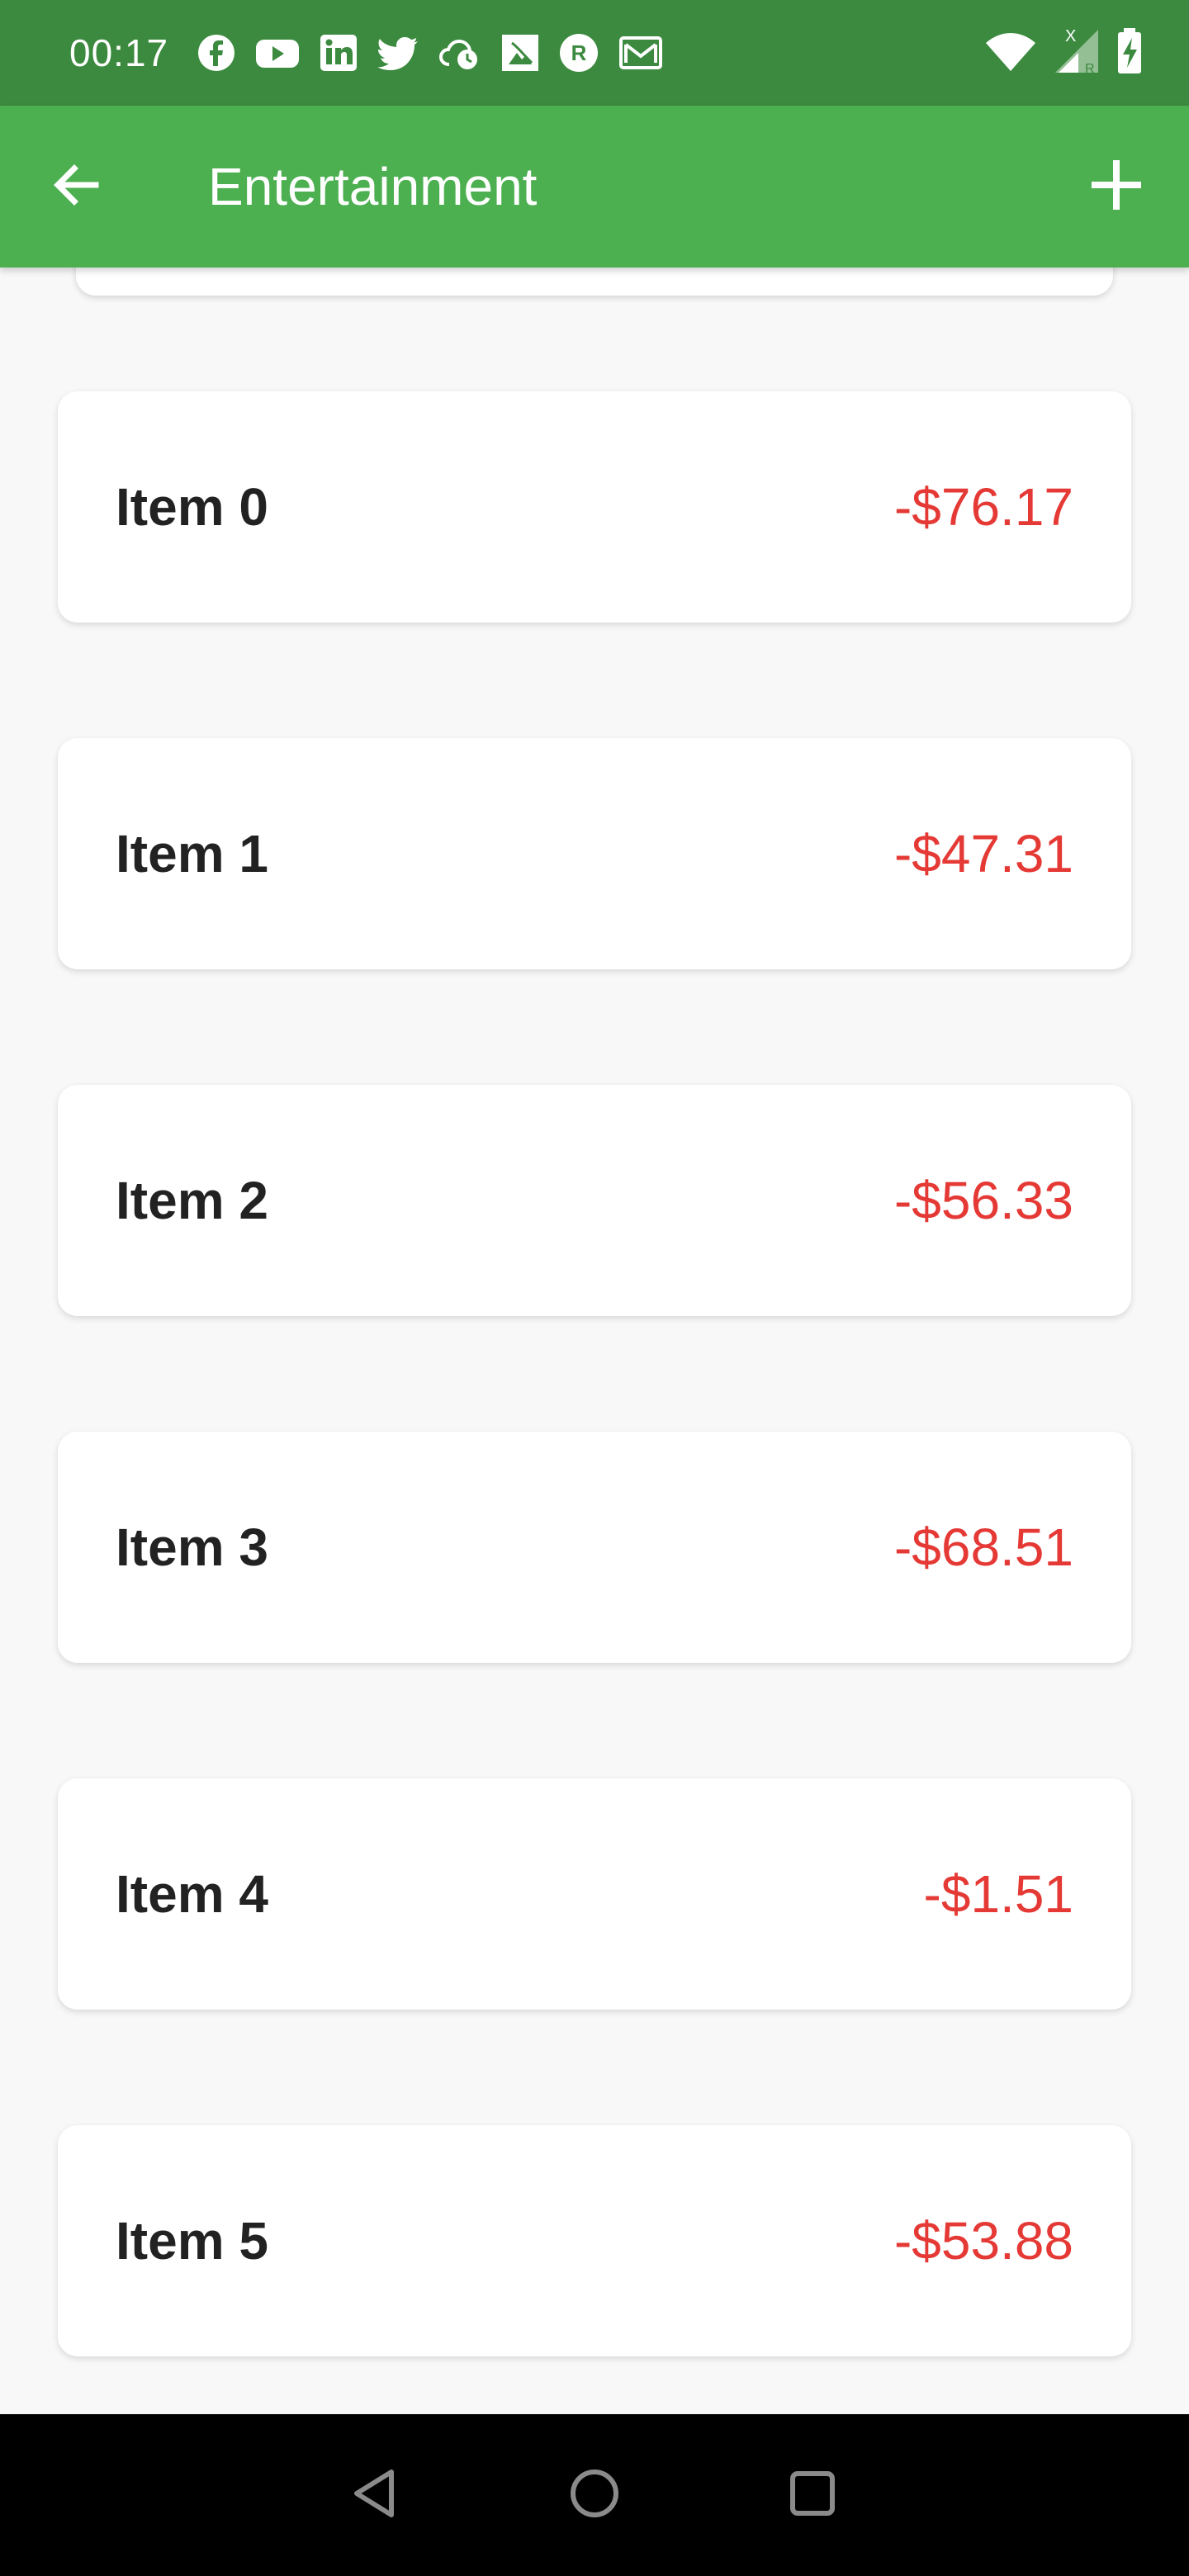 This screenshot has height=2576, width=1189. What do you see at coordinates (1129, 52) in the screenshot?
I see `battery-charging-icon` at bounding box center [1129, 52].